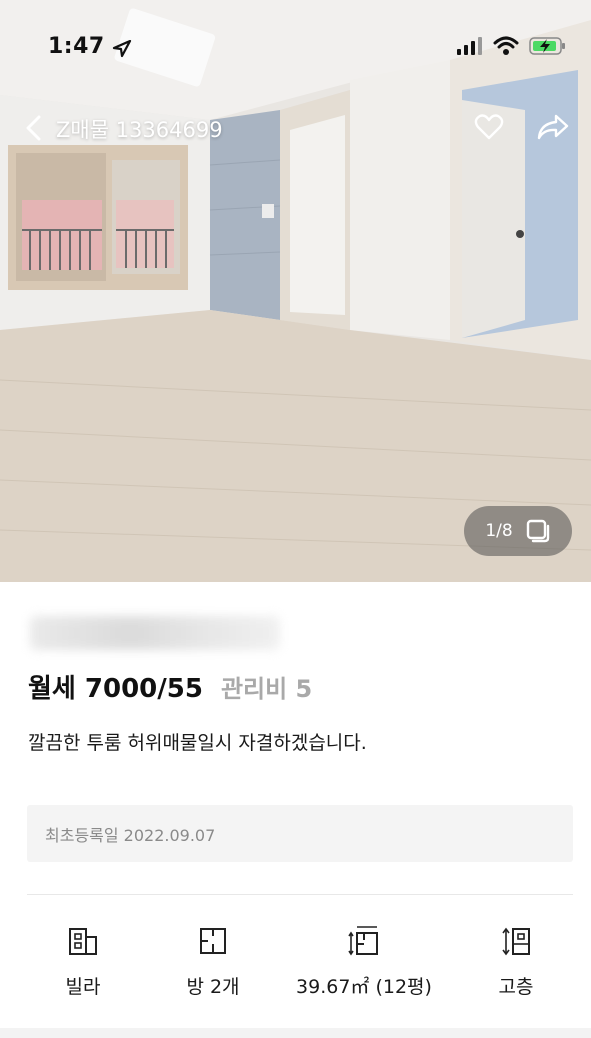  I want to click on location-arrow-icon, so click(122, 49).